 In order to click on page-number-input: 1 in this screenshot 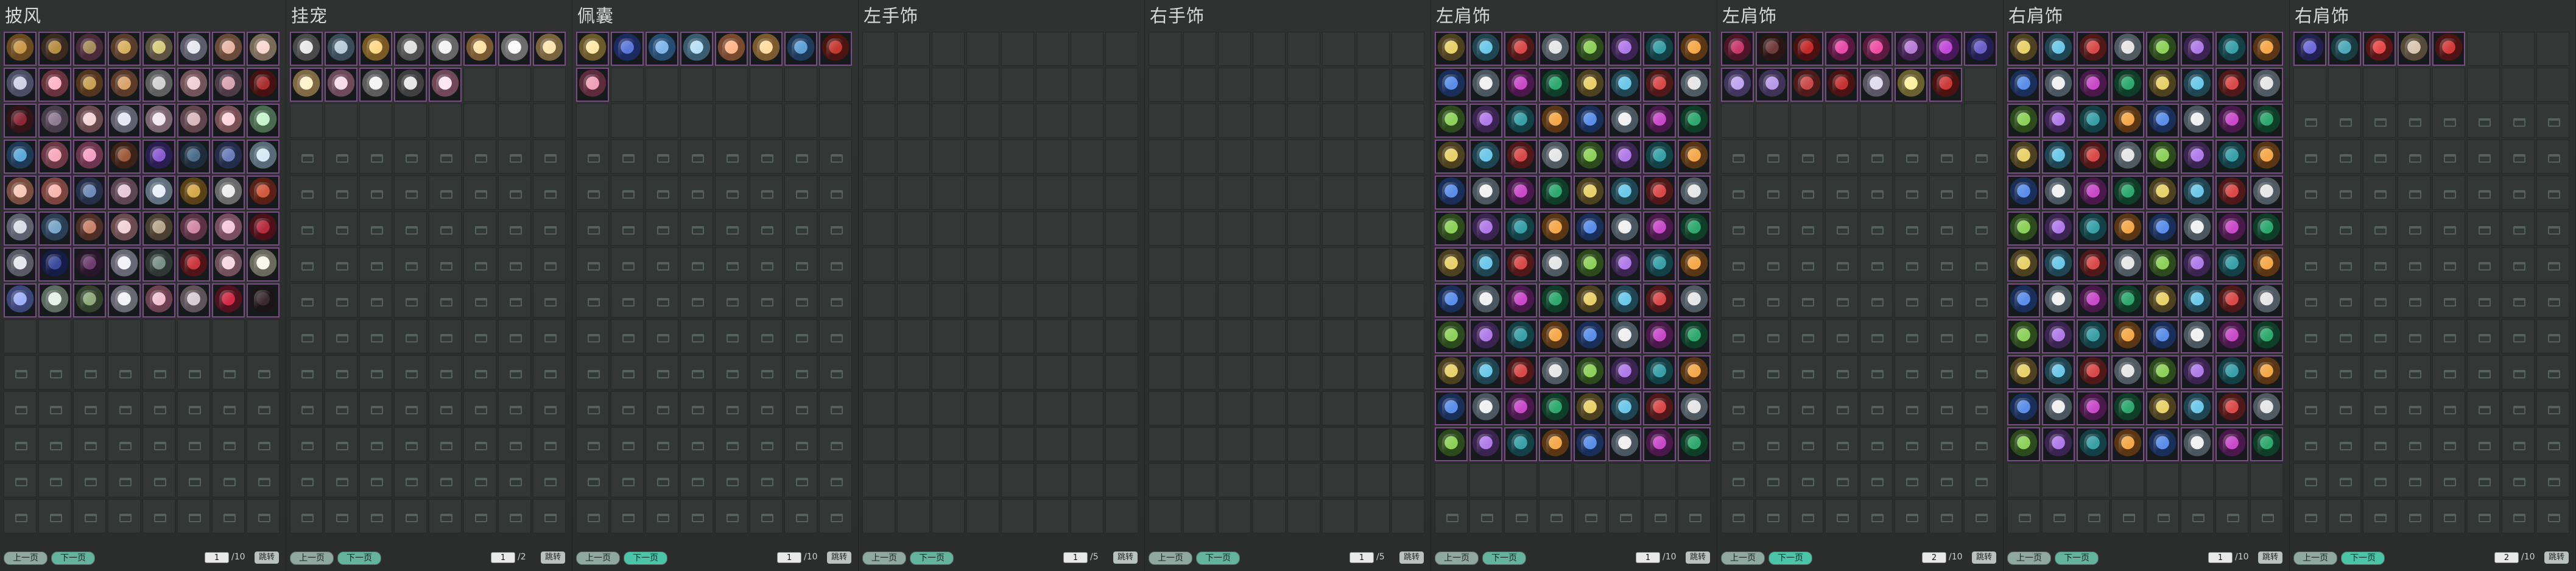, I will do `click(1075, 557)`.